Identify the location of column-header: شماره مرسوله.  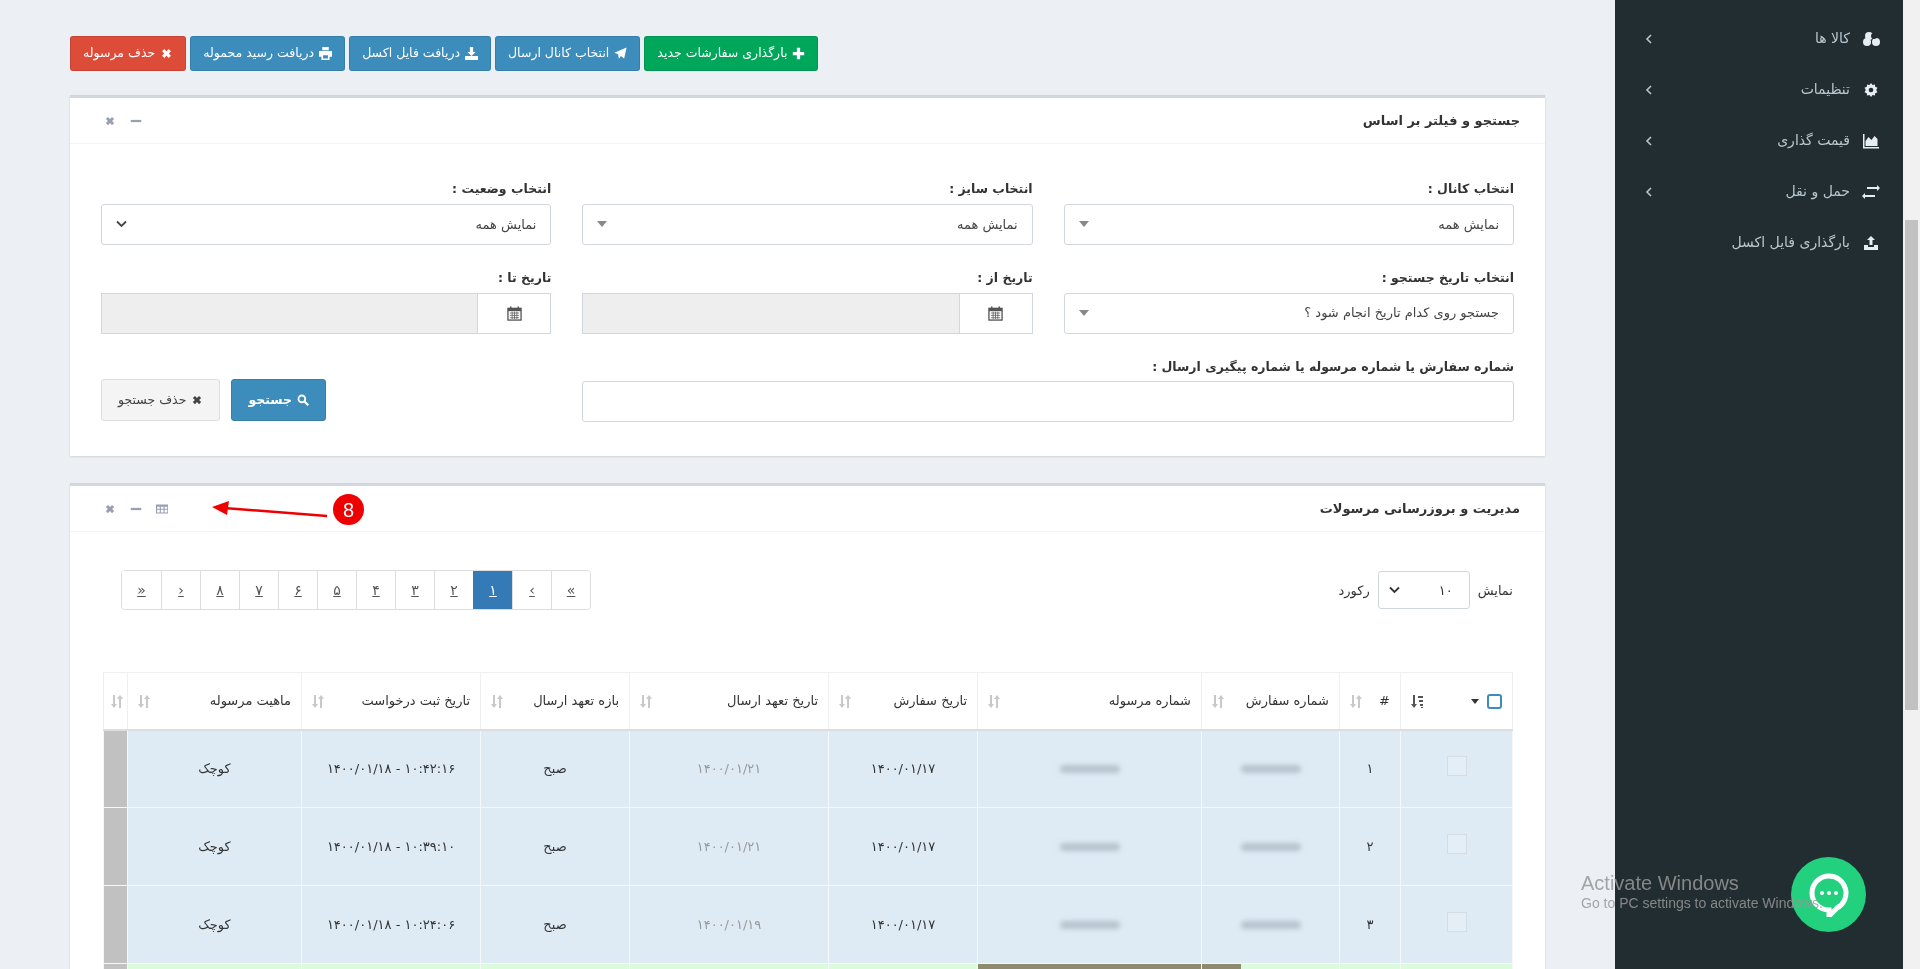
(1149, 701).